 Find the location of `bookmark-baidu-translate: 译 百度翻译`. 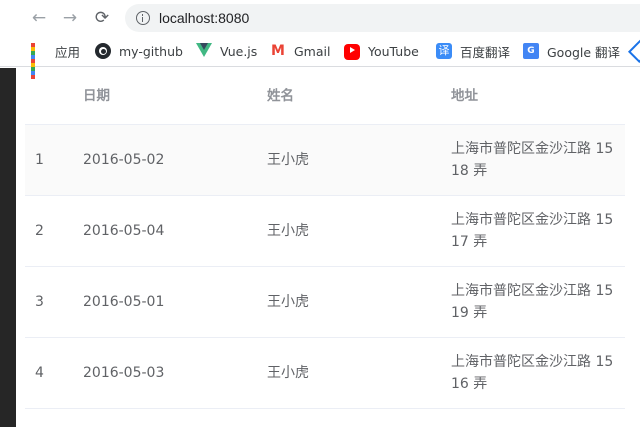

bookmark-baidu-translate: 译 百度翻译 is located at coordinates (473, 51).